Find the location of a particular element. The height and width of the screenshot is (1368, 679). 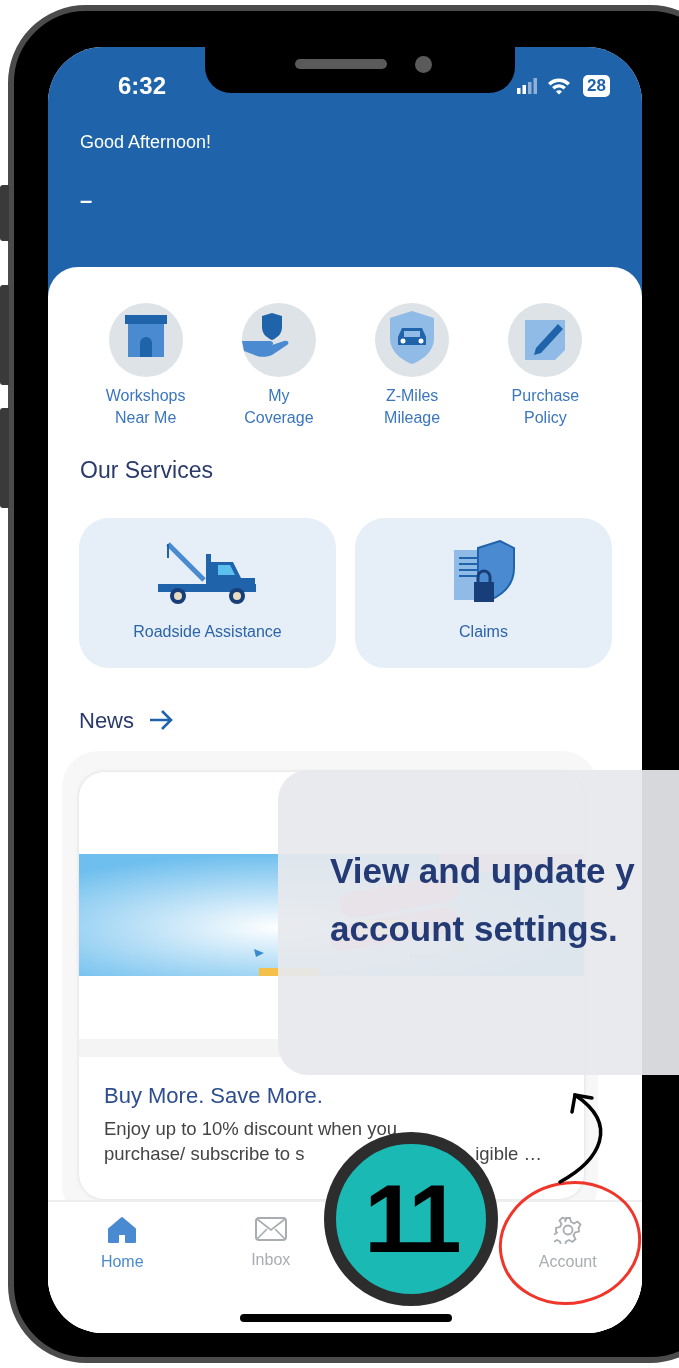

hand-shield-icon is located at coordinates (278, 340).